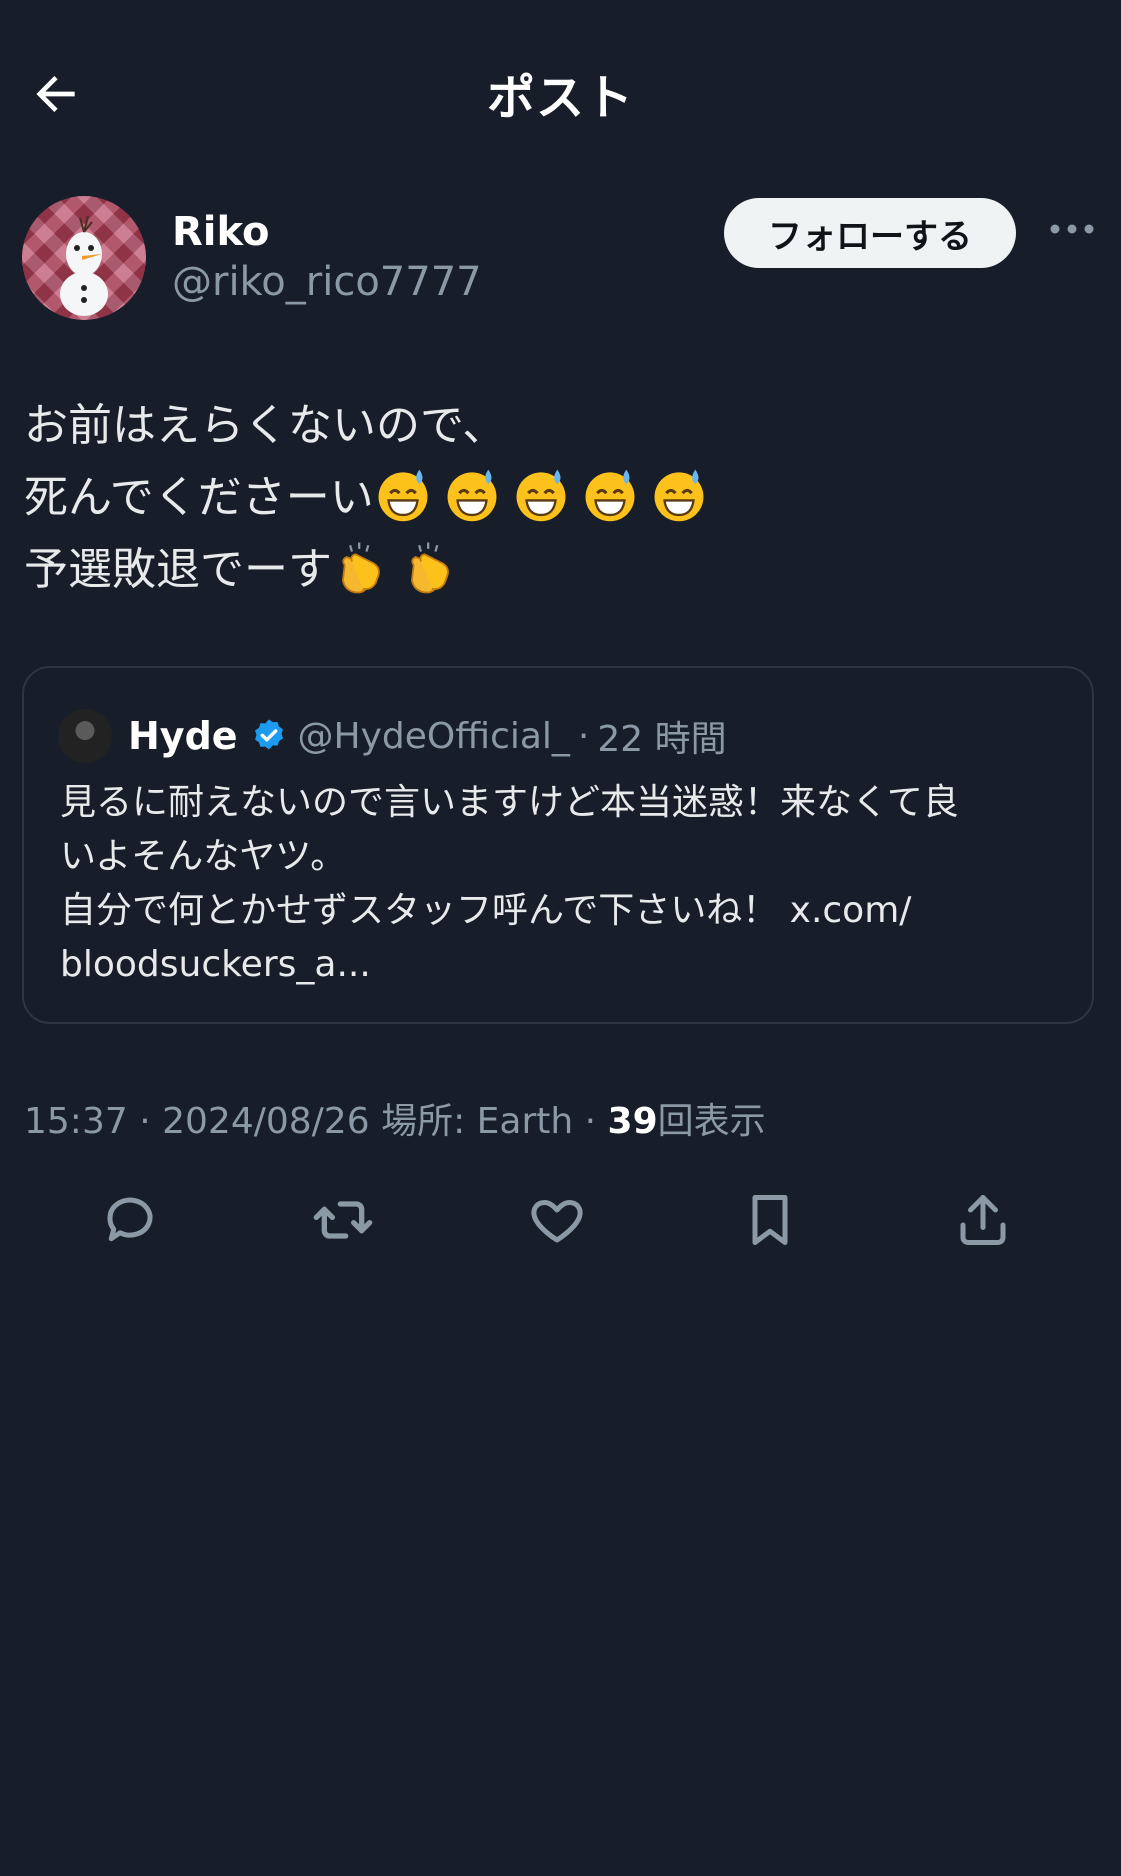 This screenshot has height=1876, width=1121. Describe the element at coordinates (870, 233) in the screenshot. I see `follow-button: フォローする` at that location.